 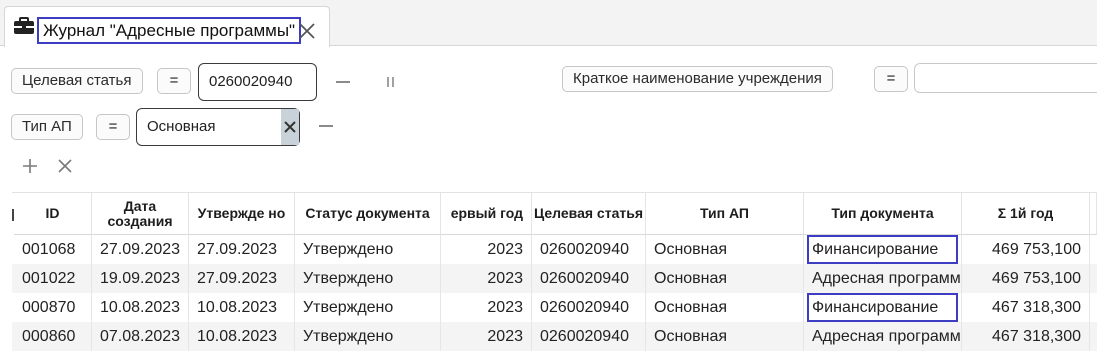 I want to click on filter-target-article-operator: =, so click(x=174, y=81).